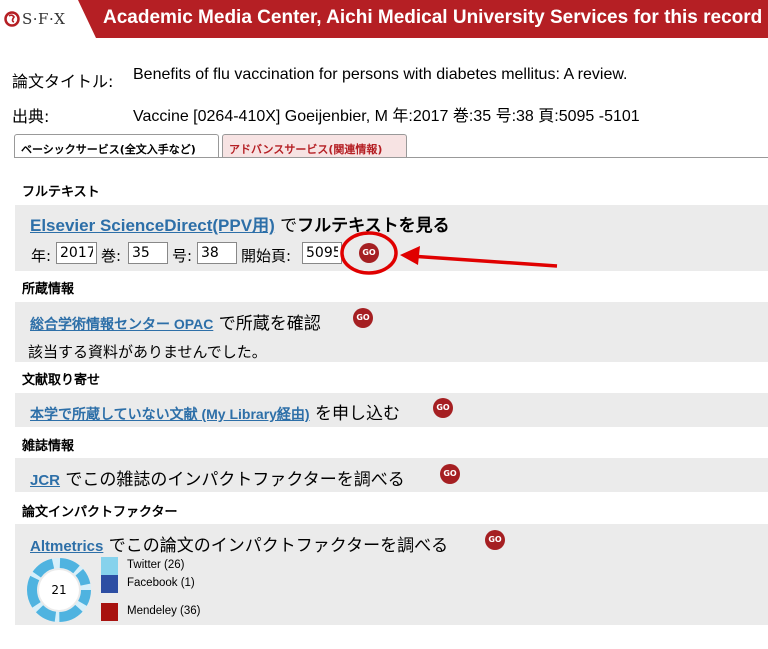  Describe the element at coordinates (266, 256) in the screenshot. I see `page-label: 開始頁:` at that location.